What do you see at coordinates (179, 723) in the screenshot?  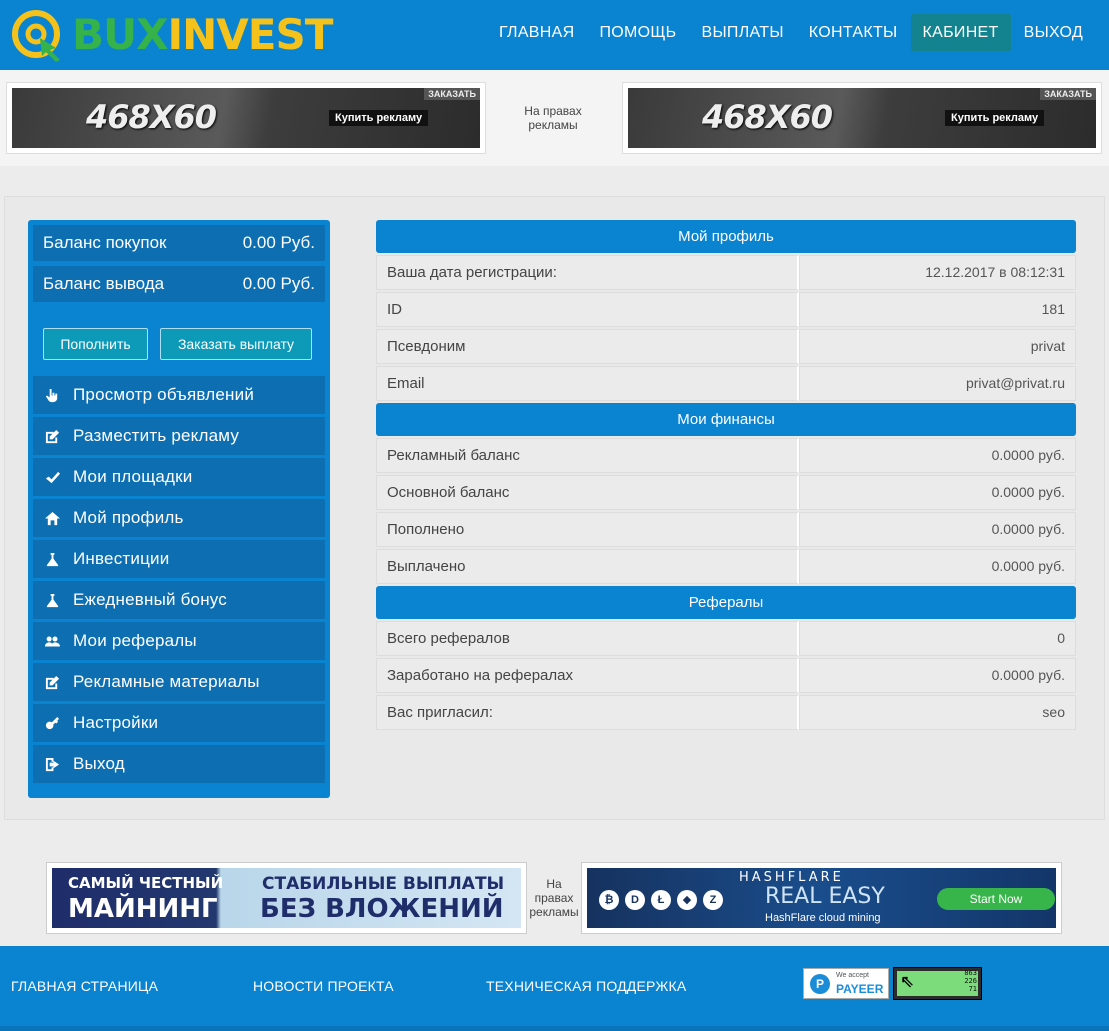 I see `sidebar-item-settings: Настройки` at bounding box center [179, 723].